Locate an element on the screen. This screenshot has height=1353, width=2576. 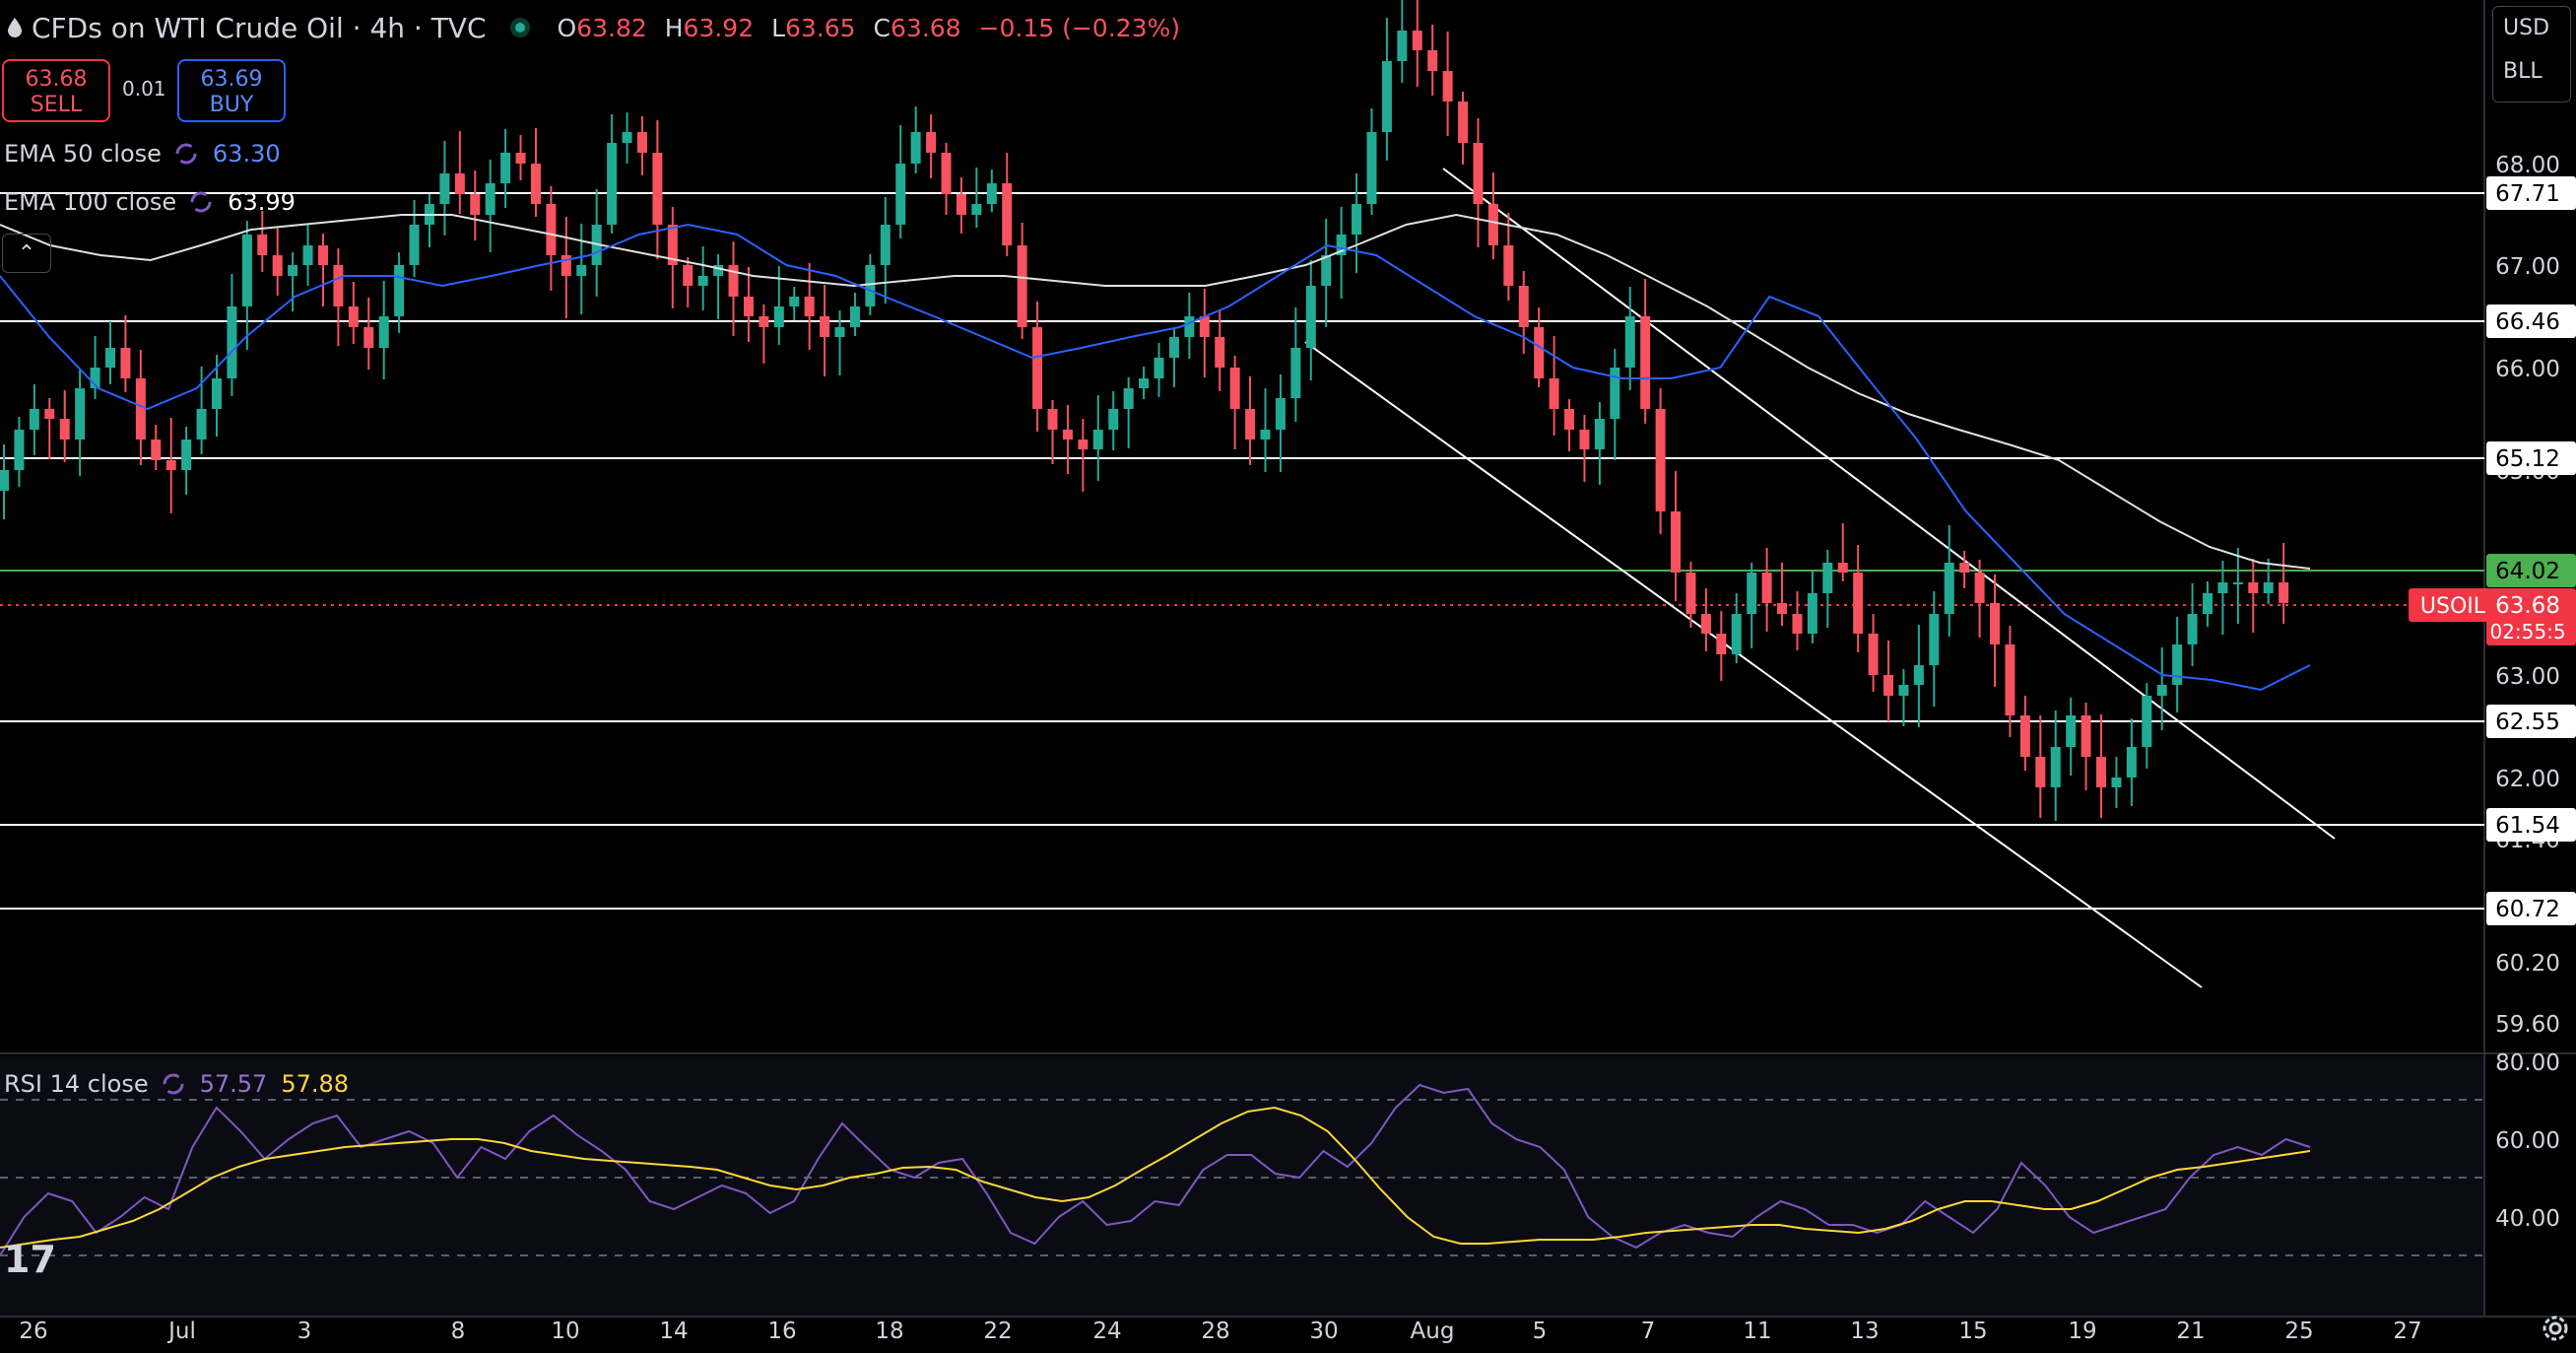
sell-label: SELL is located at coordinates (57, 105).